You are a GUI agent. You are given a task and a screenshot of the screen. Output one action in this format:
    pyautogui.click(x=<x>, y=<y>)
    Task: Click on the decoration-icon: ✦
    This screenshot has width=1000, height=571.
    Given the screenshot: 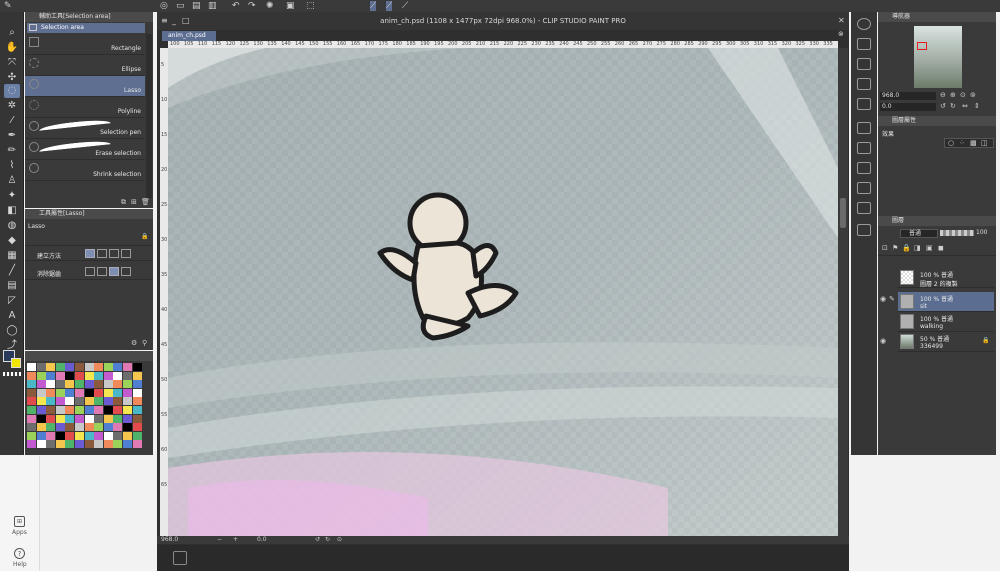 What is the action you would take?
    pyautogui.click(x=12, y=196)
    